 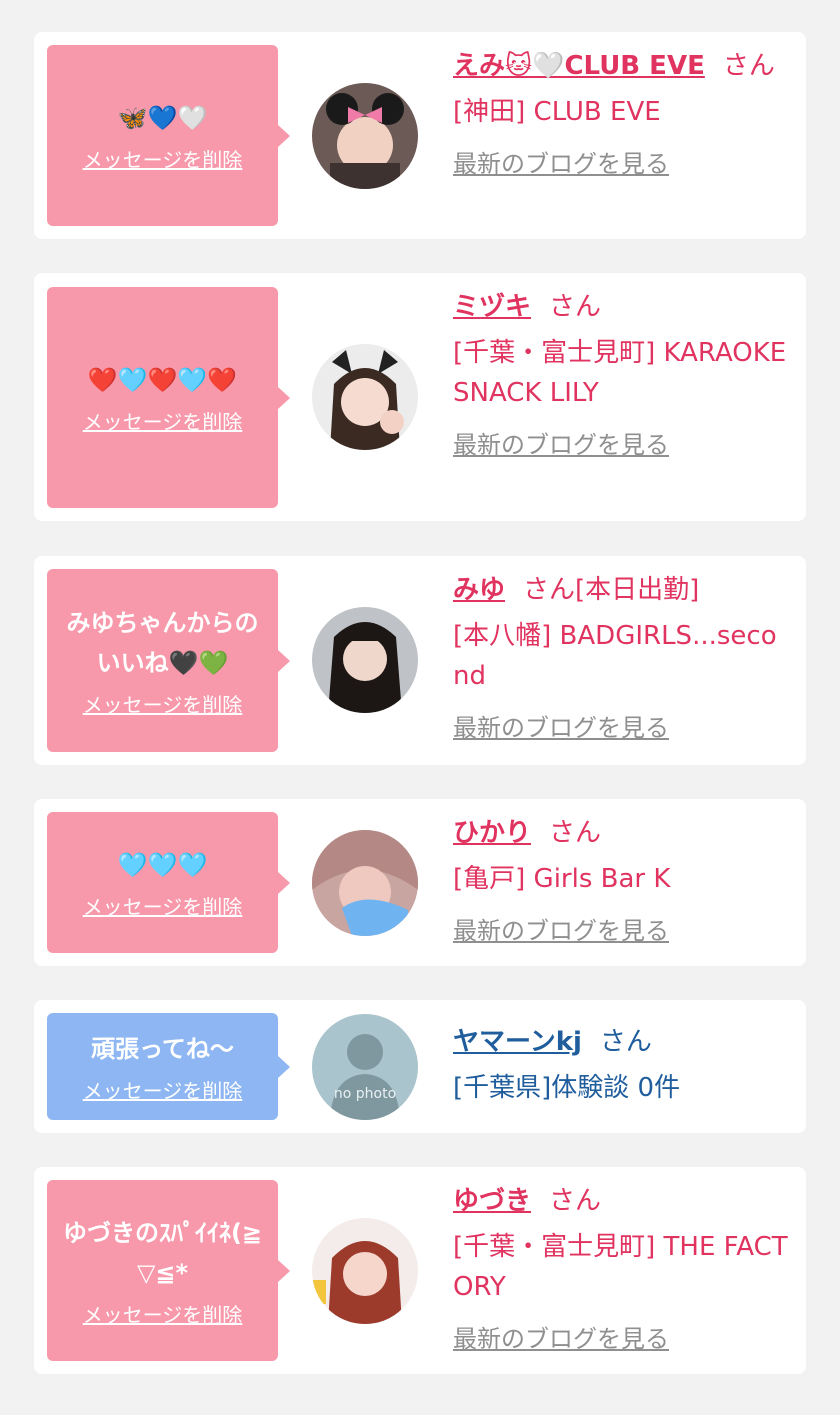 What do you see at coordinates (168, 397) in the screenshot?
I see `message-bubble: ❤️🩵❤️🩵❤️ メッセージを削除` at bounding box center [168, 397].